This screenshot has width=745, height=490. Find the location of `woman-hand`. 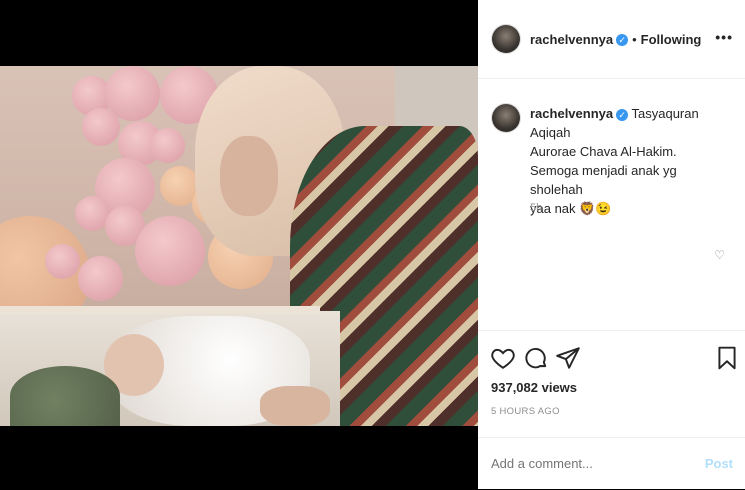

woman-hand is located at coordinates (295, 406).